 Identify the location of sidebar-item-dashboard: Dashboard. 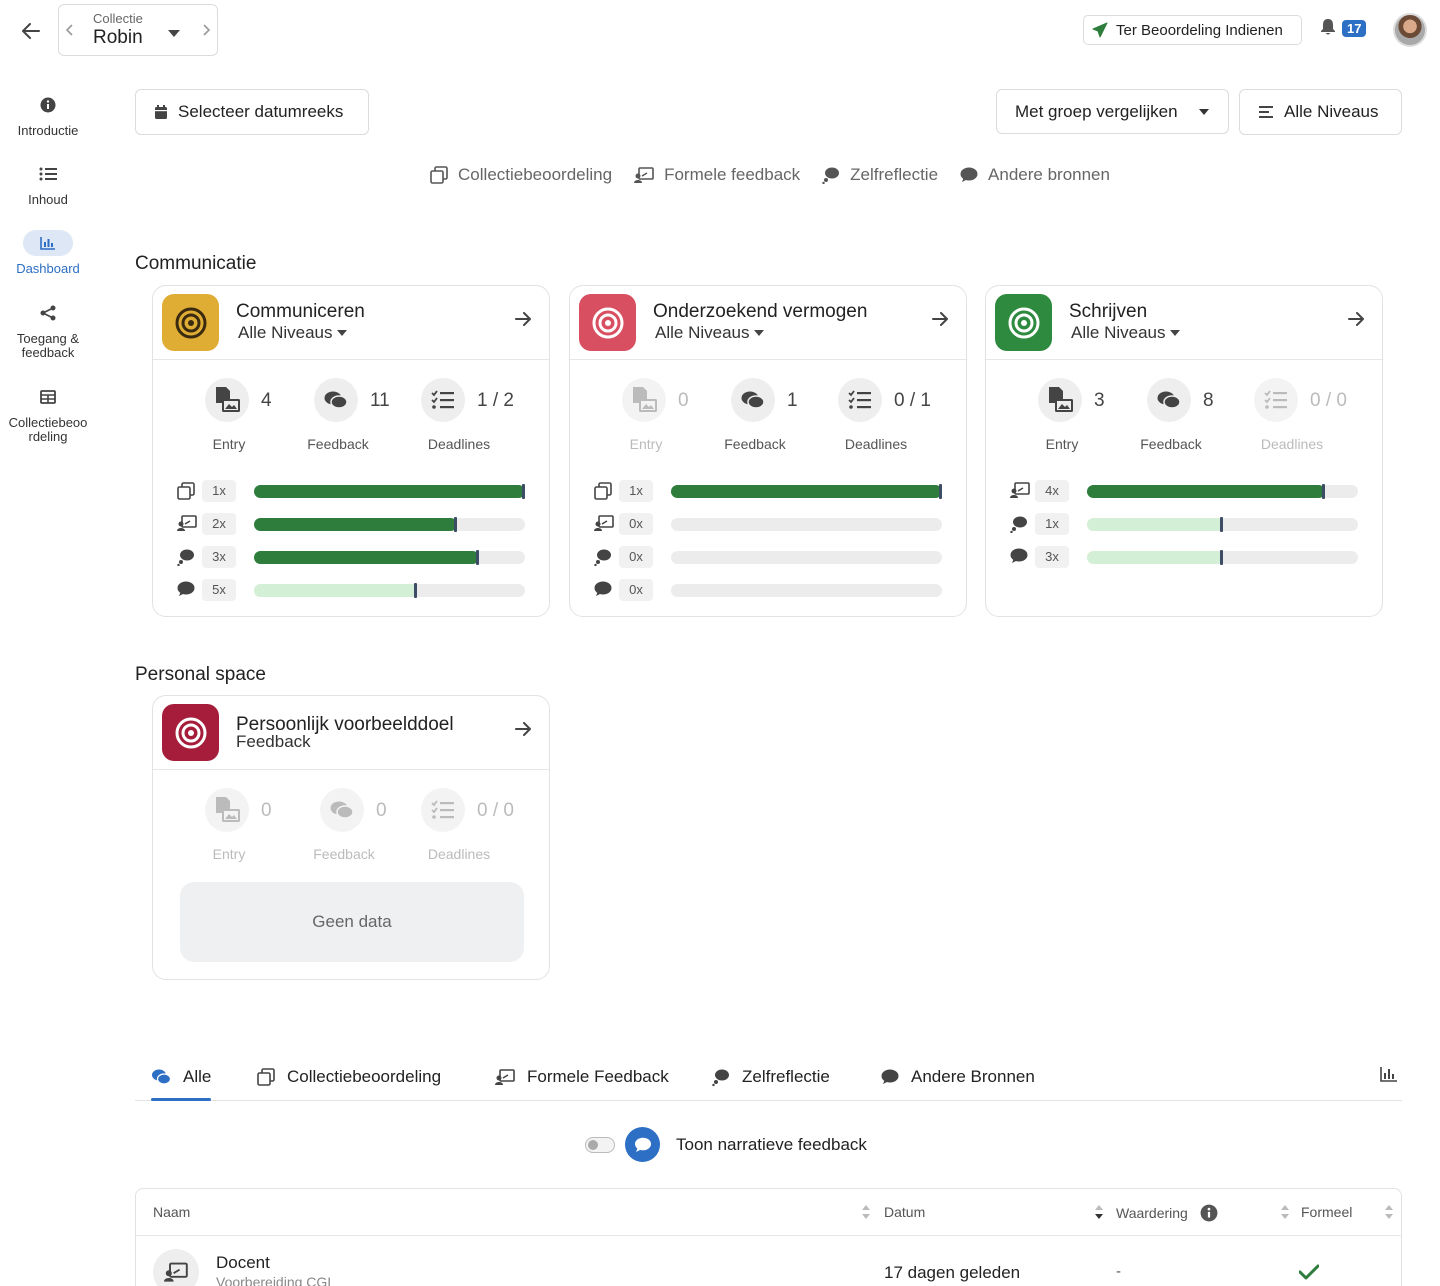
(48, 253).